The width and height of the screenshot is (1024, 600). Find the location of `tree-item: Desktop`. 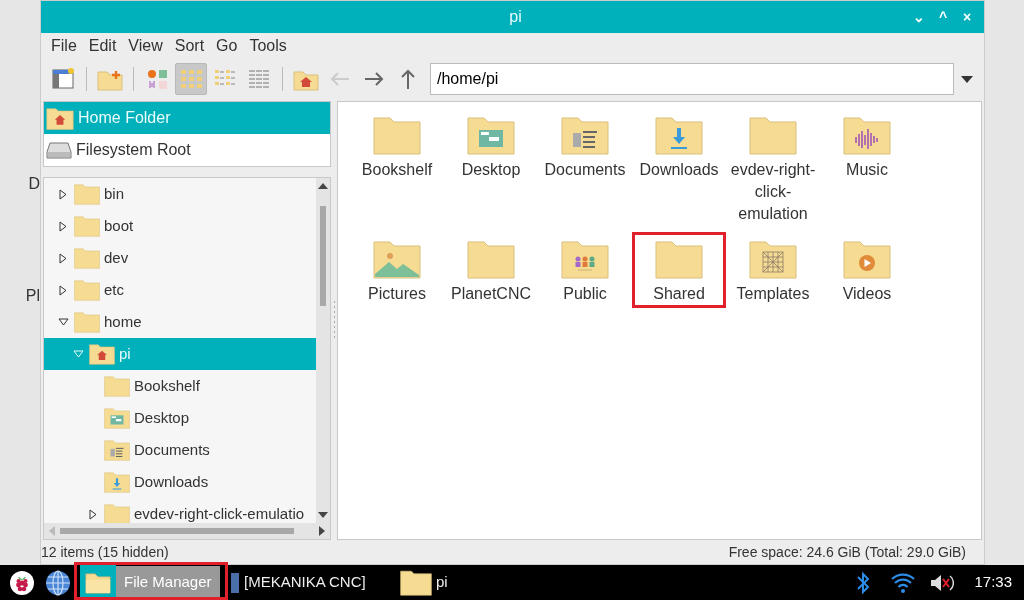

tree-item: Desktop is located at coordinates (180, 418).